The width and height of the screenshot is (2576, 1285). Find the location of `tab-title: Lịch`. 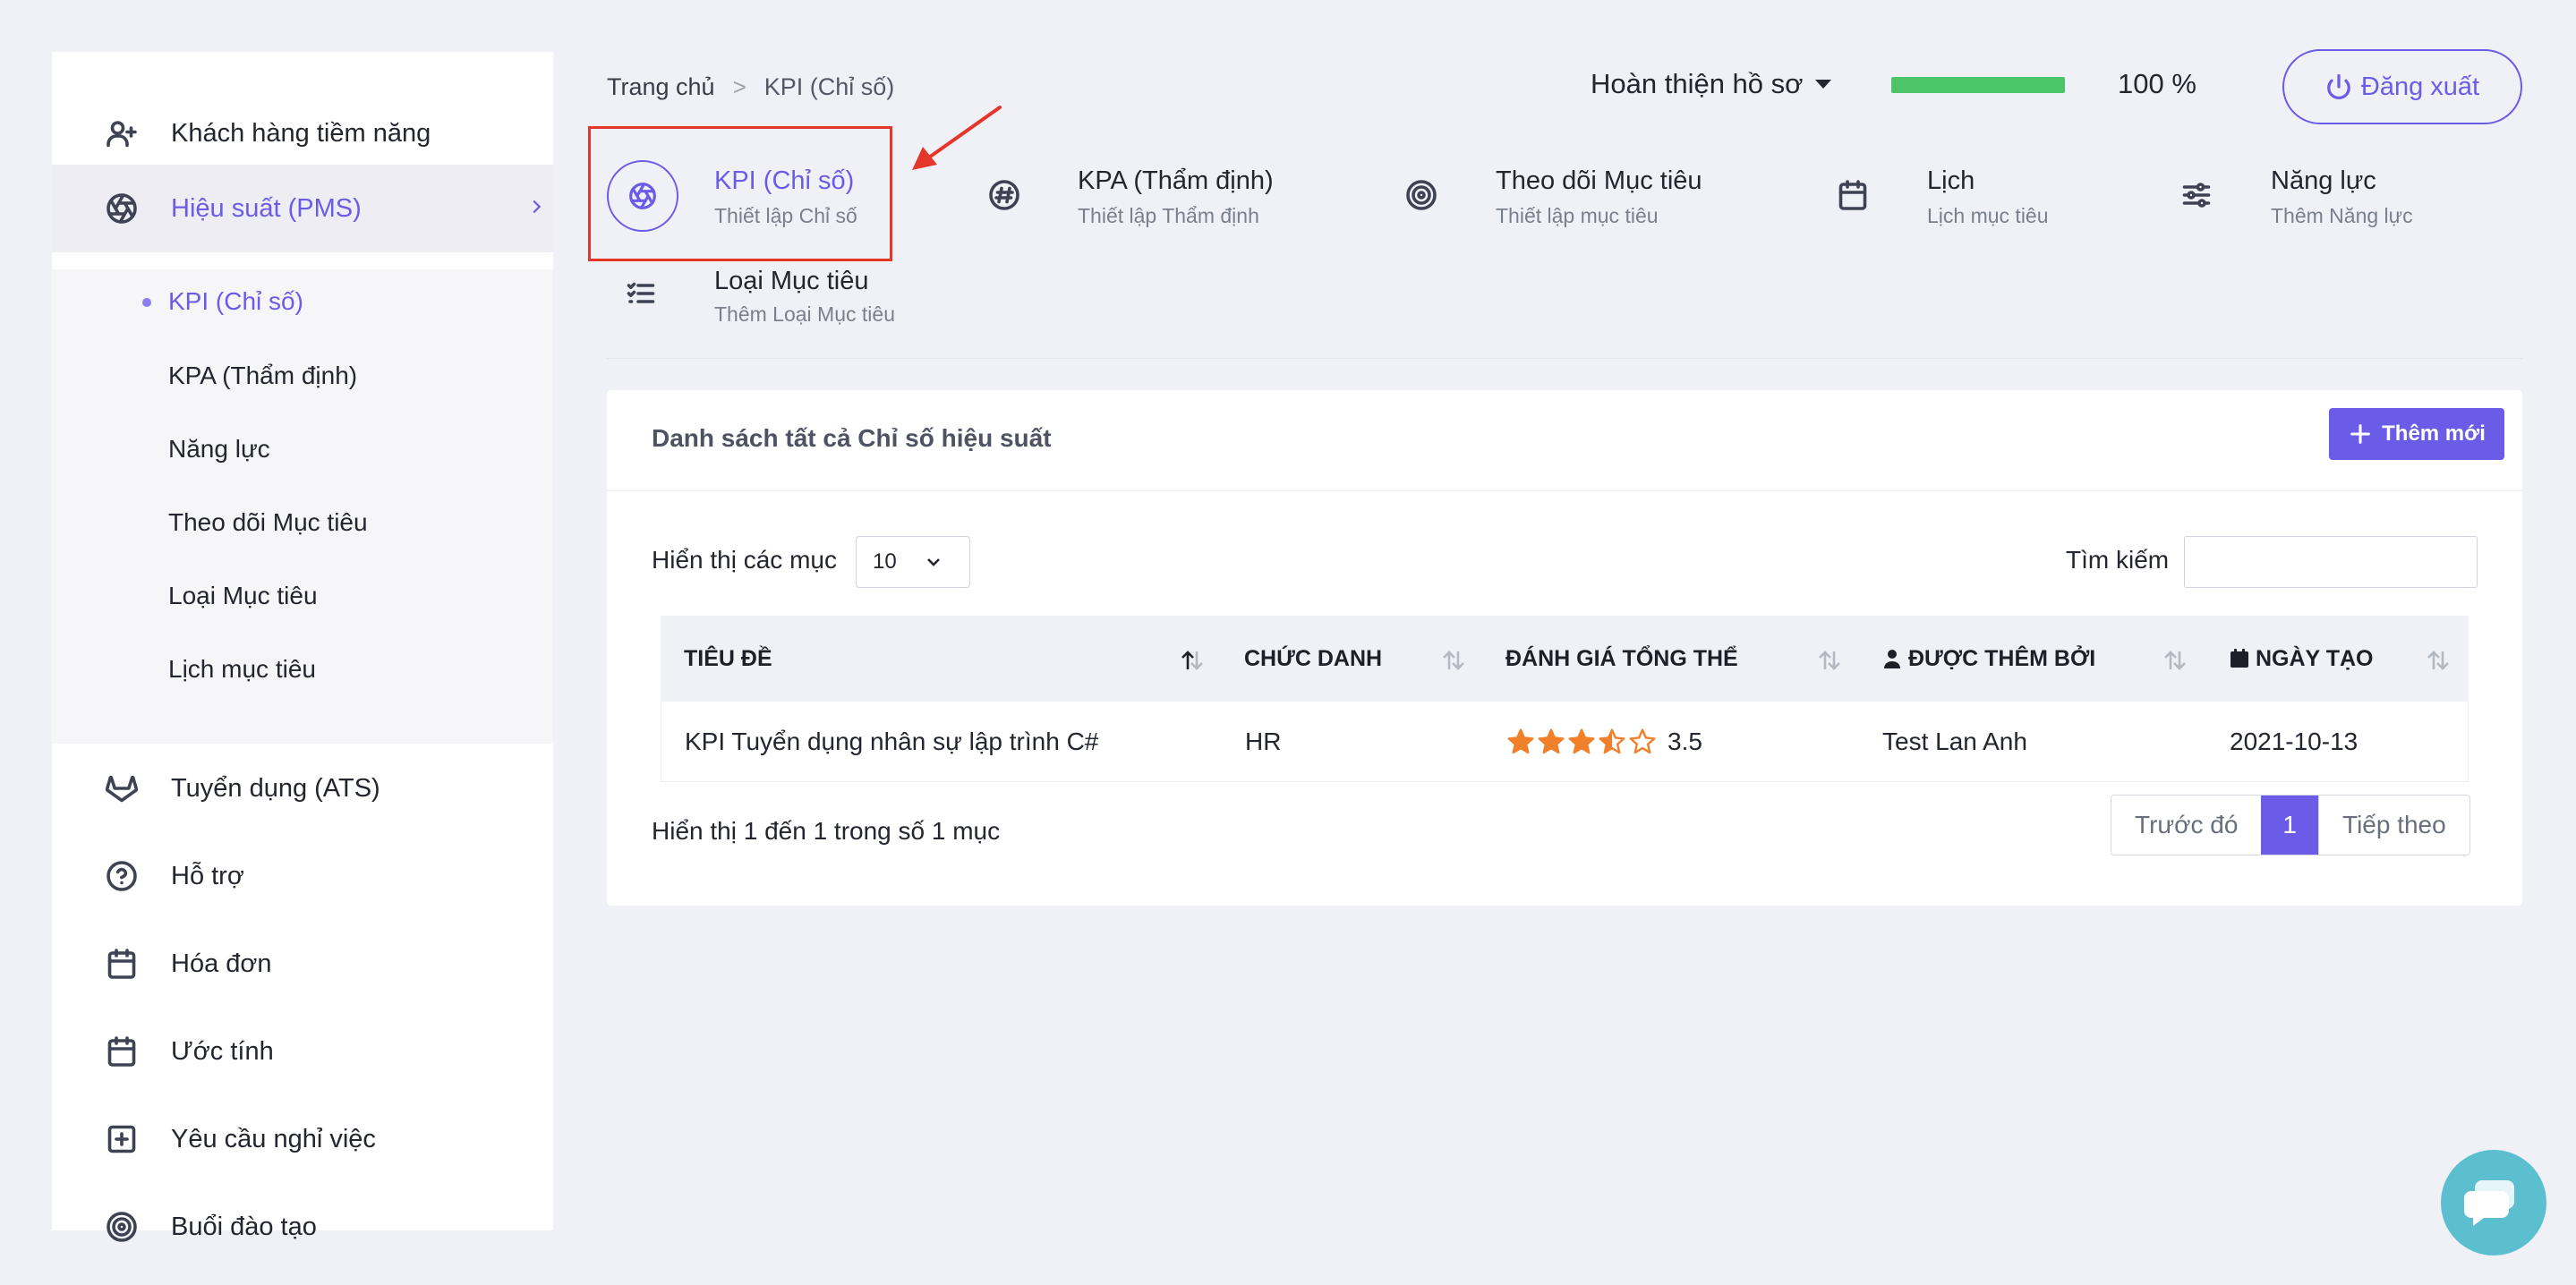

tab-title: Lịch is located at coordinates (1951, 181).